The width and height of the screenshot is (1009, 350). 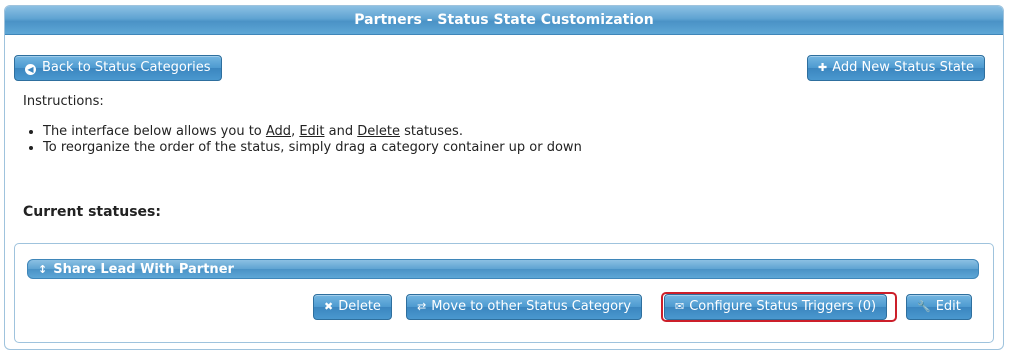 I want to click on edit-status-button: 🔧 Edit, so click(x=939, y=307).